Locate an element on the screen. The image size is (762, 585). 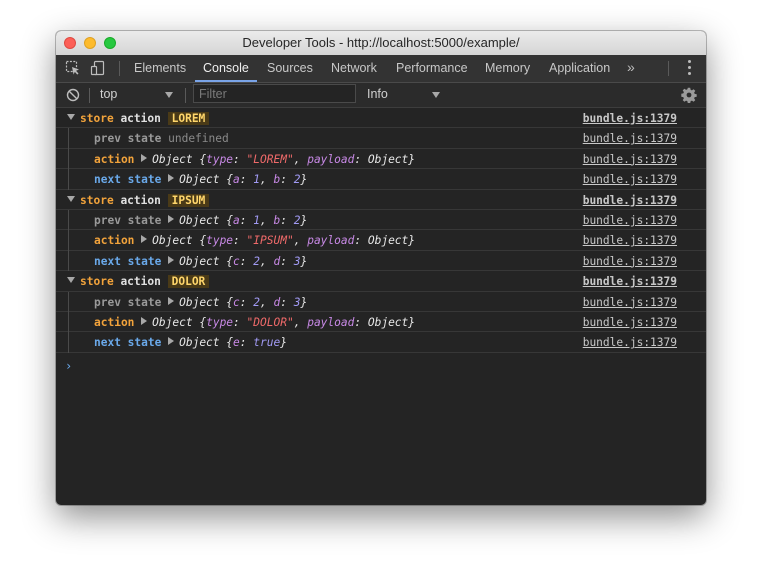
log-message: prev state undefined is located at coordinates (161, 139).